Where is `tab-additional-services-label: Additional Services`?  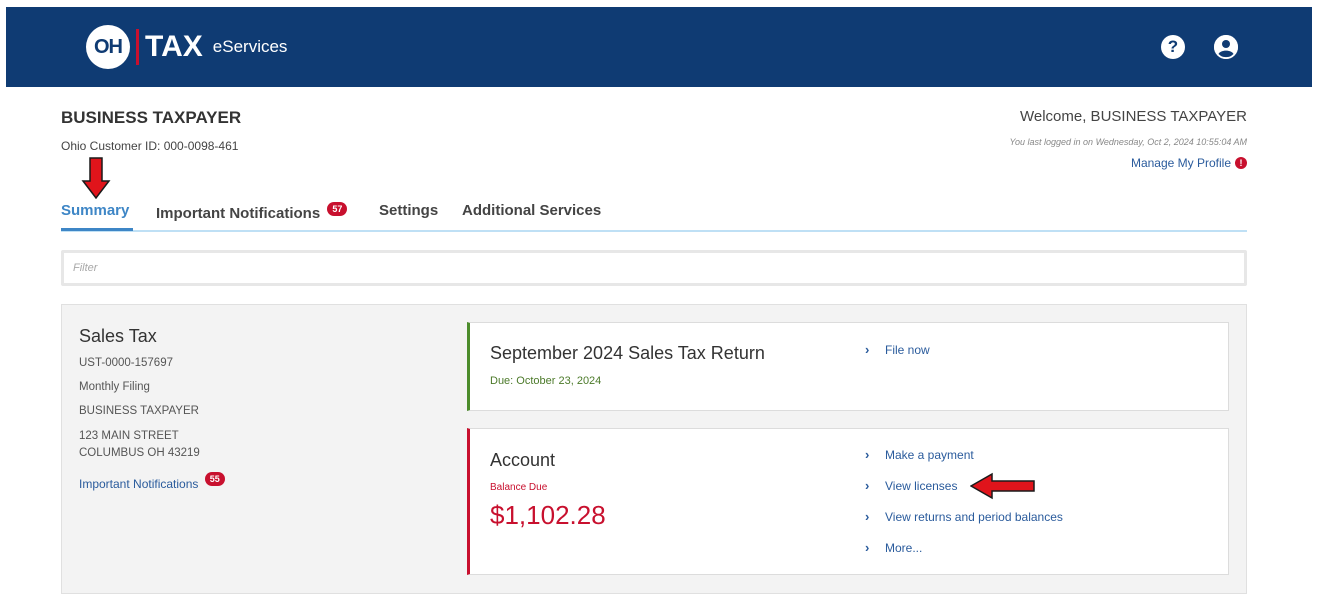 tab-additional-services-label: Additional Services is located at coordinates (532, 210).